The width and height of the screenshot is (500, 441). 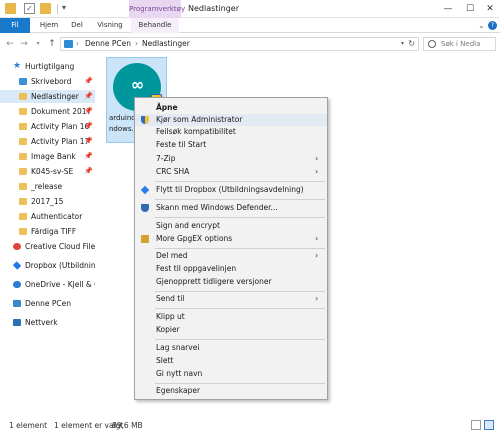 What do you see at coordinates (28, 425) in the screenshot?
I see `item-count: 1 element` at bounding box center [28, 425].